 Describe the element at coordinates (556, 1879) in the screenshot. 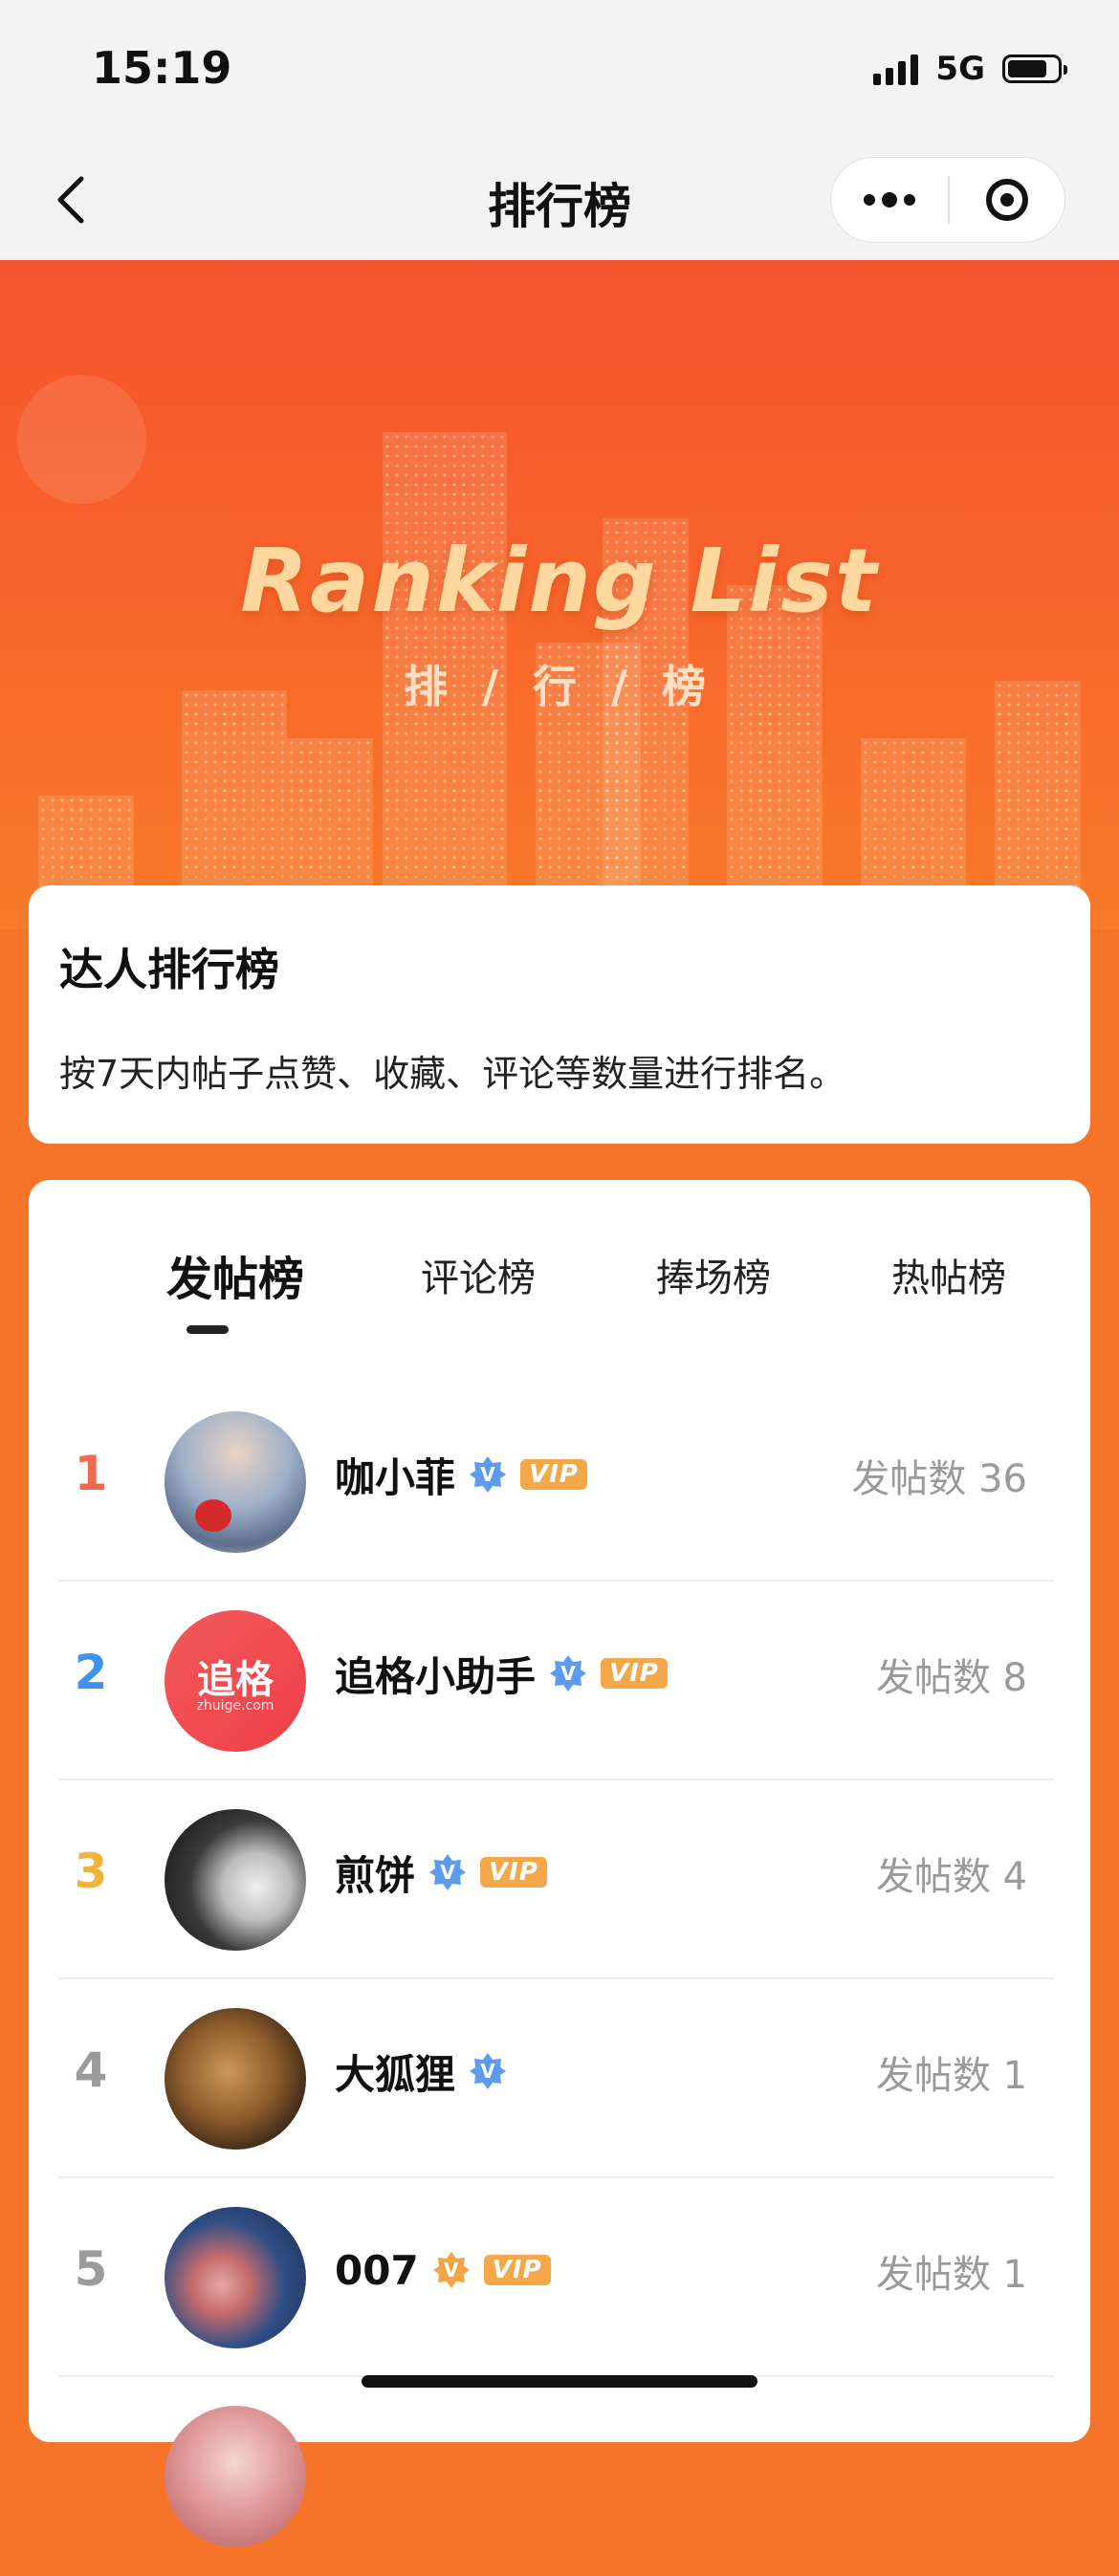

I see `ranking-row: 3 煎饼 V VIP 发帖数 4` at that location.